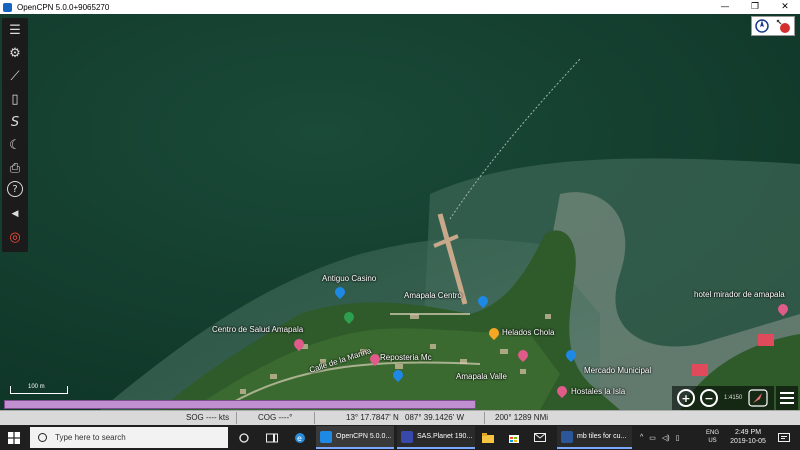  I want to click on tray-overflow-icon: ^, so click(641, 437).